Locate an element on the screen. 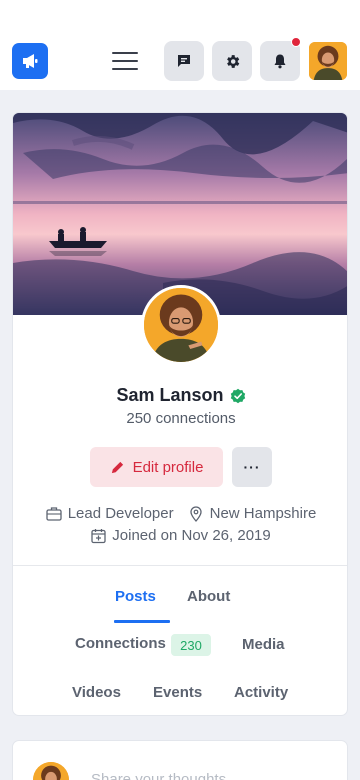 This screenshot has width=360, height=780. tab-videos: Videos is located at coordinates (96, 692).